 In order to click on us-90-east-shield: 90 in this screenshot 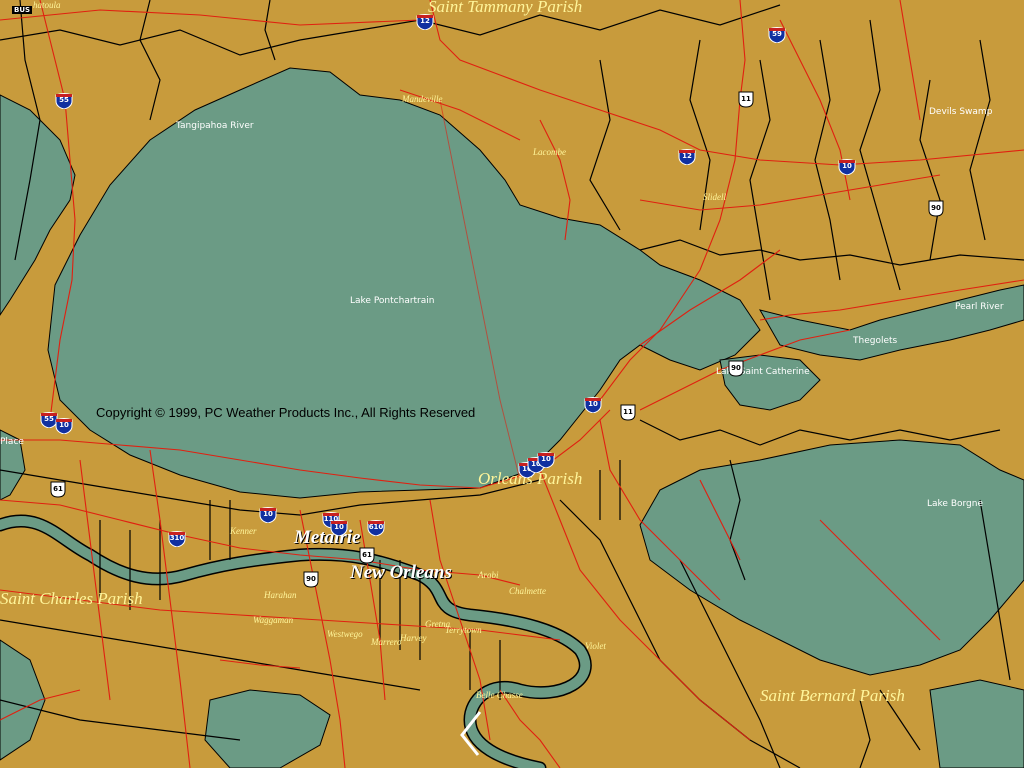, I will do `click(936, 208)`.